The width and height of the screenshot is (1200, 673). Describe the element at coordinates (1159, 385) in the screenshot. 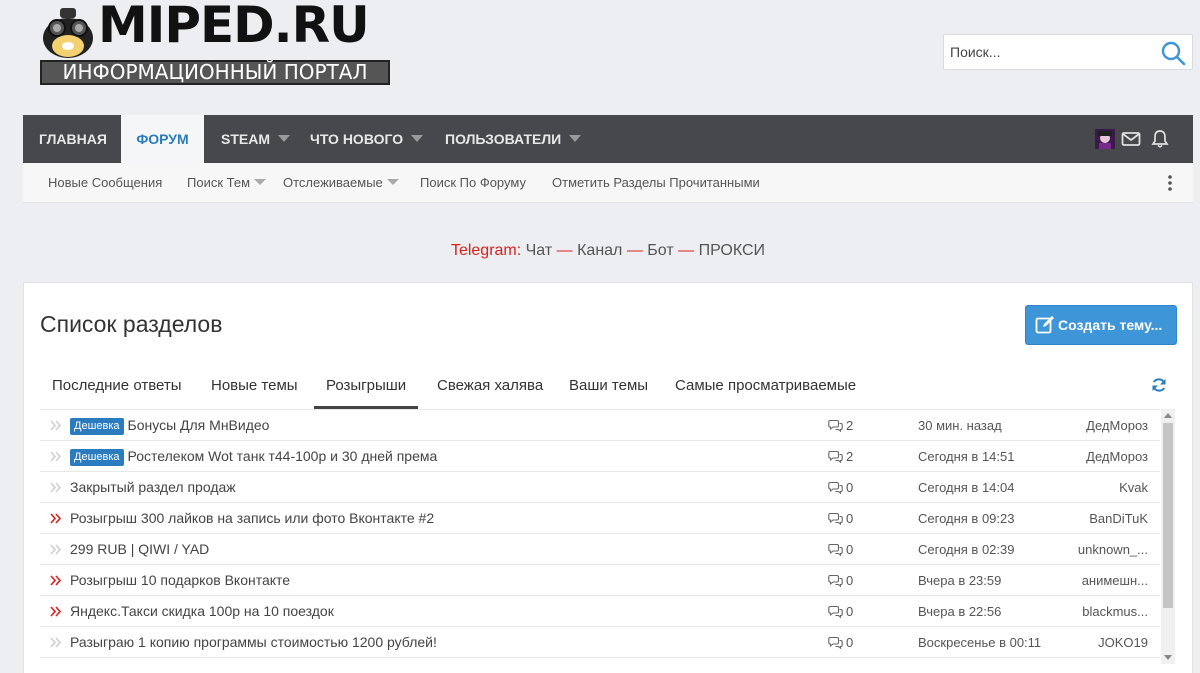

I see `refresh-icon` at that location.